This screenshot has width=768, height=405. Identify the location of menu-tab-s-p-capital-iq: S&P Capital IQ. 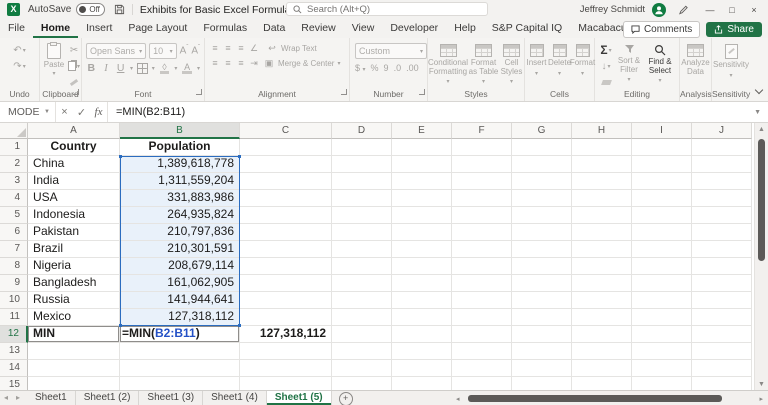
(527, 28).